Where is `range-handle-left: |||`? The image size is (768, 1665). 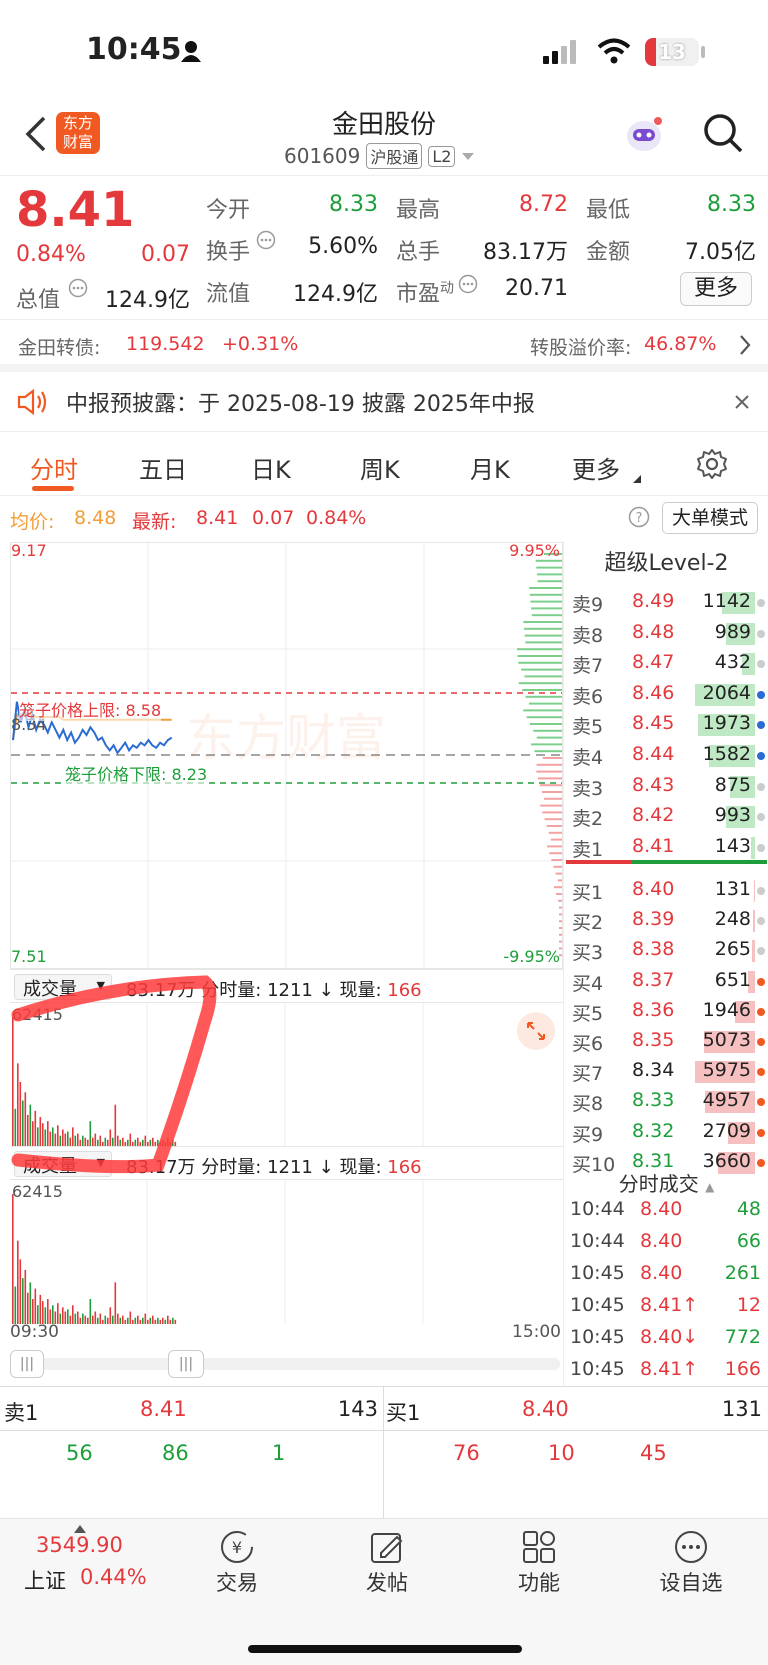
range-handle-left: ||| is located at coordinates (27, 1364).